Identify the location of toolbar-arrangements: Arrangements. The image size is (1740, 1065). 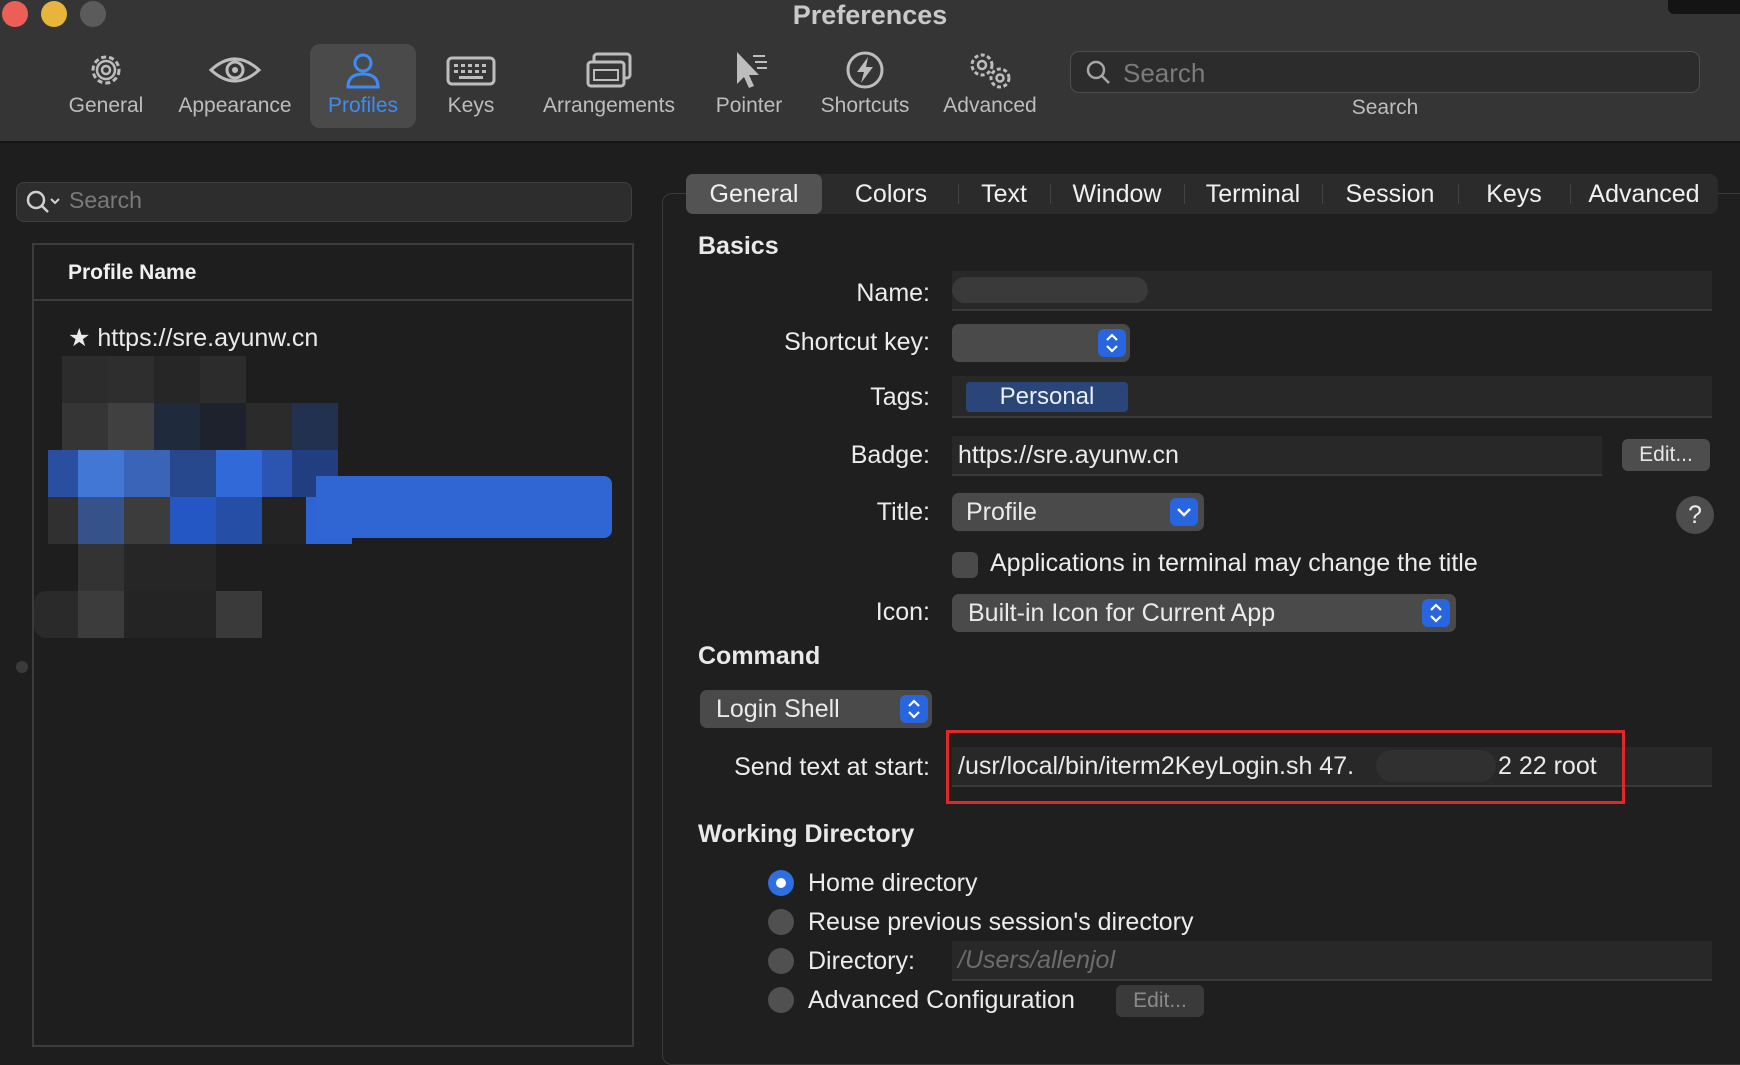
(609, 86).